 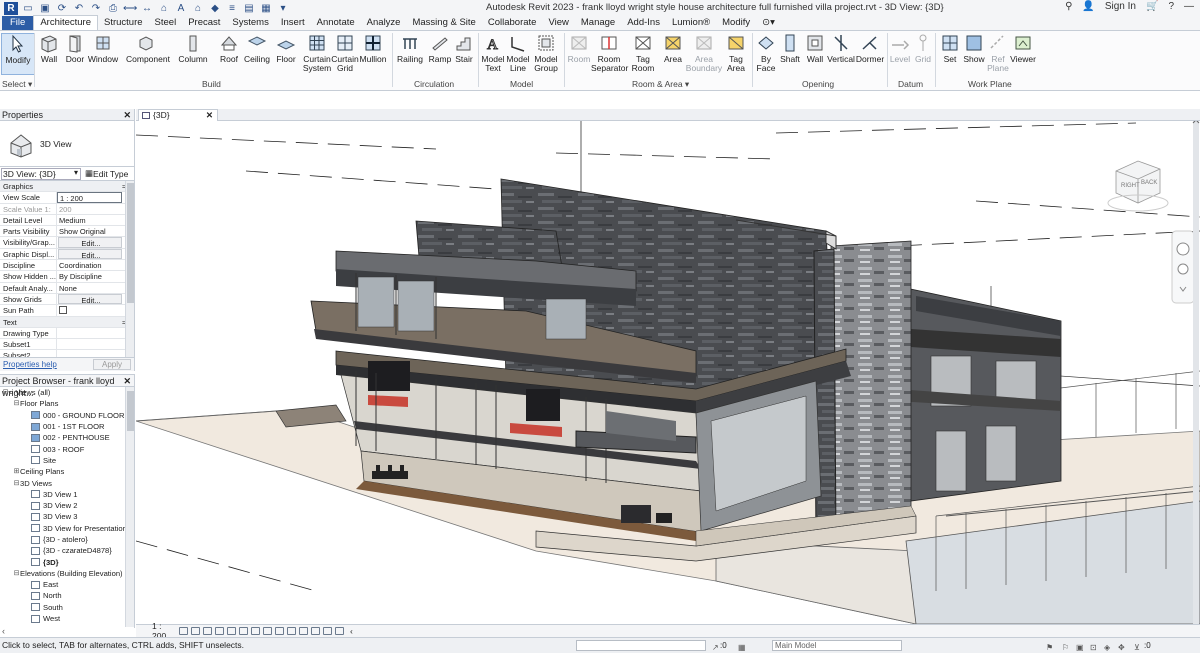 I want to click on tab-architecture: Architecture, so click(x=65, y=22).